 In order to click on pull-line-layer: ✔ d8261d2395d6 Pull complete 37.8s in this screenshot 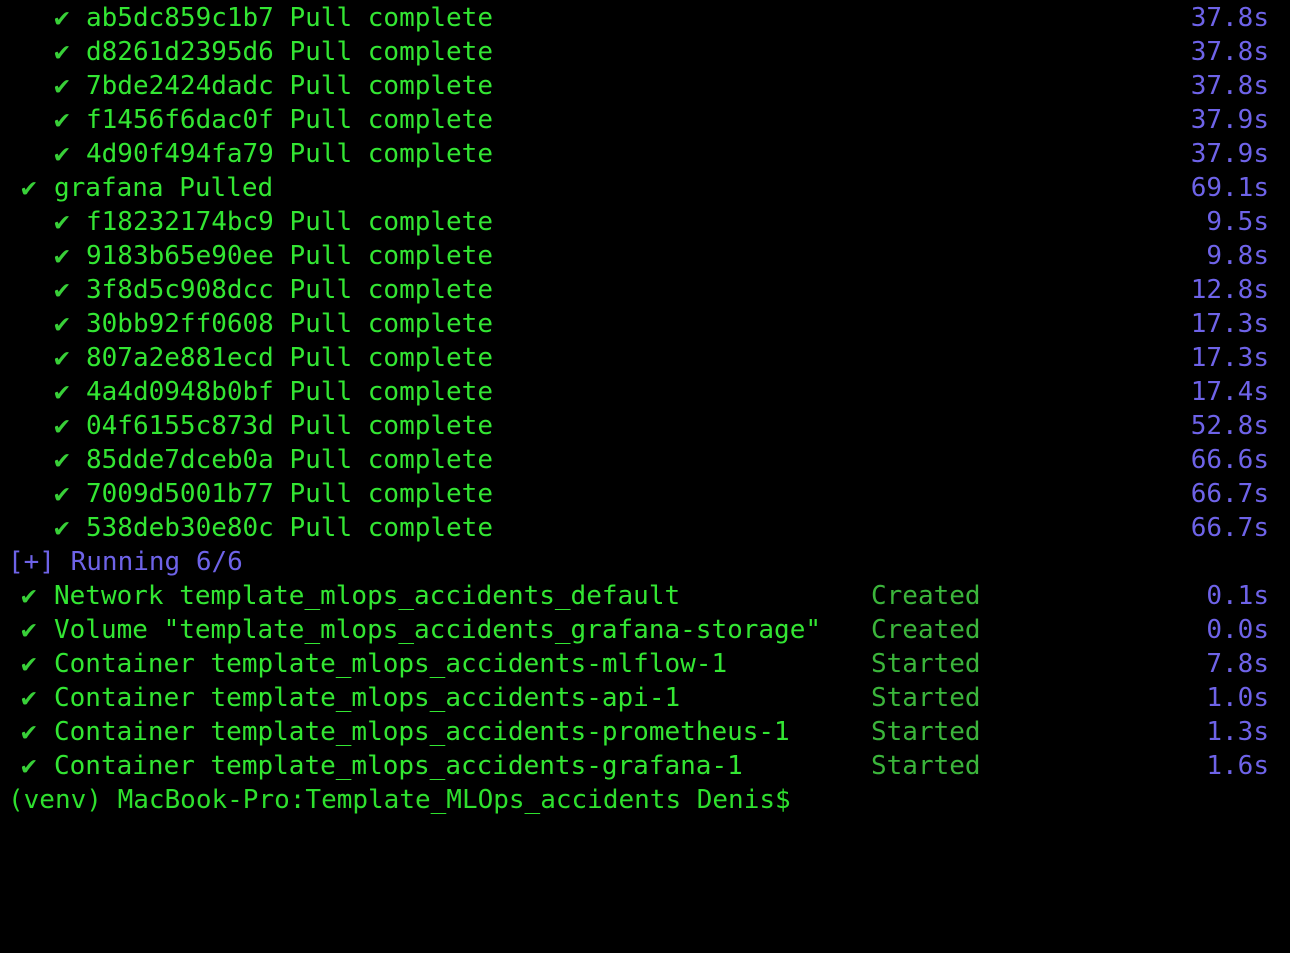, I will do `click(645, 52)`.